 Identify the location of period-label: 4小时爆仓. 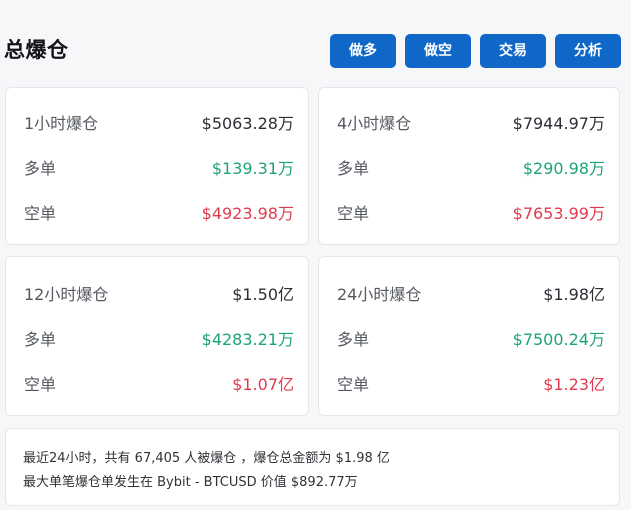
(374, 123).